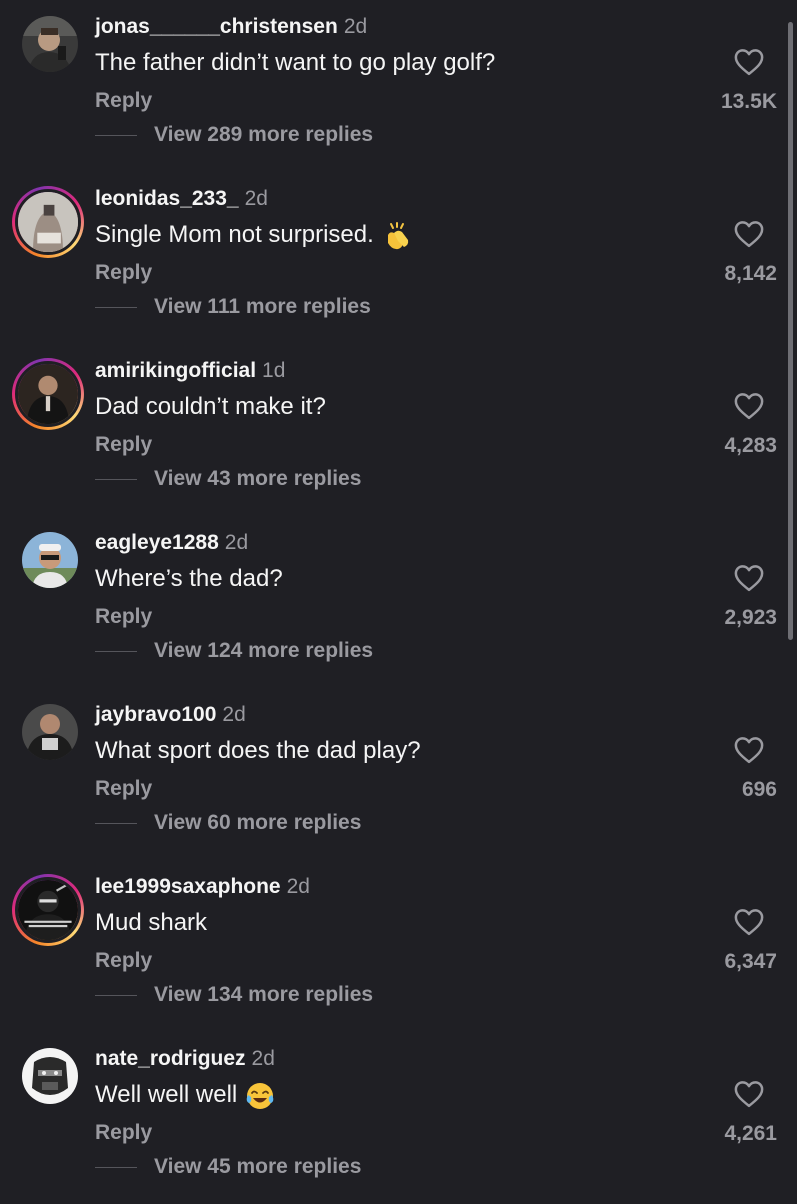 The width and height of the screenshot is (797, 1204). I want to click on view-replies-button: View 134 more replies, so click(234, 995).